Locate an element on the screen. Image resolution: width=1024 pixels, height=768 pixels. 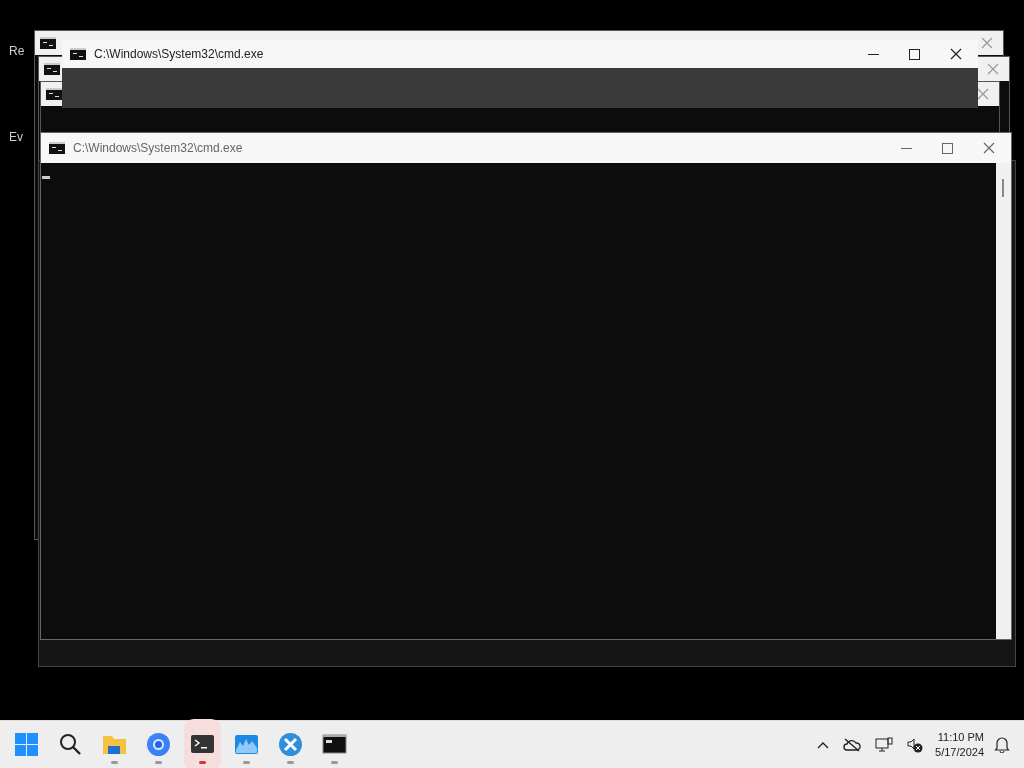
desktop-icon-label: Re is located at coordinates (17, 51).